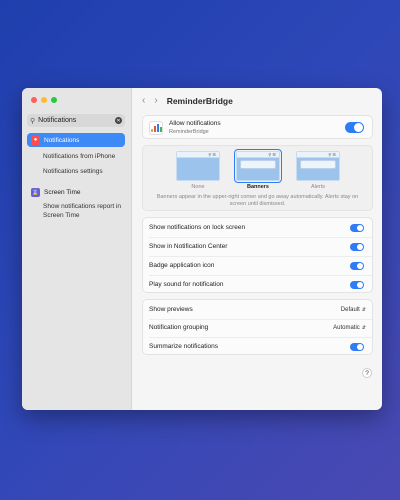 The width and height of the screenshot is (400, 500). I want to click on allow-notifications-row: Allow notifications ReminderBridge, so click(257, 127).